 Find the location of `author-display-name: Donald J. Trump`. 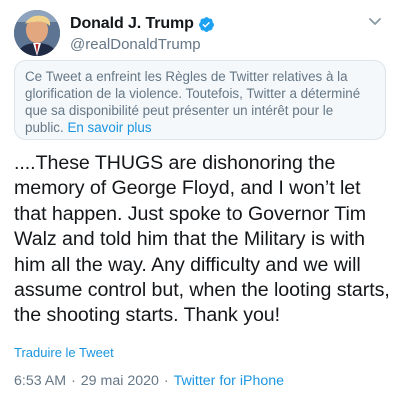

author-display-name: Donald J. Trump is located at coordinates (132, 24).